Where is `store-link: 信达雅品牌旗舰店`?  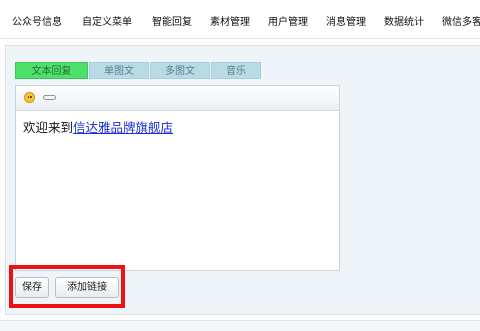 store-link: 信达雅品牌旗舰店 is located at coordinates (123, 127).